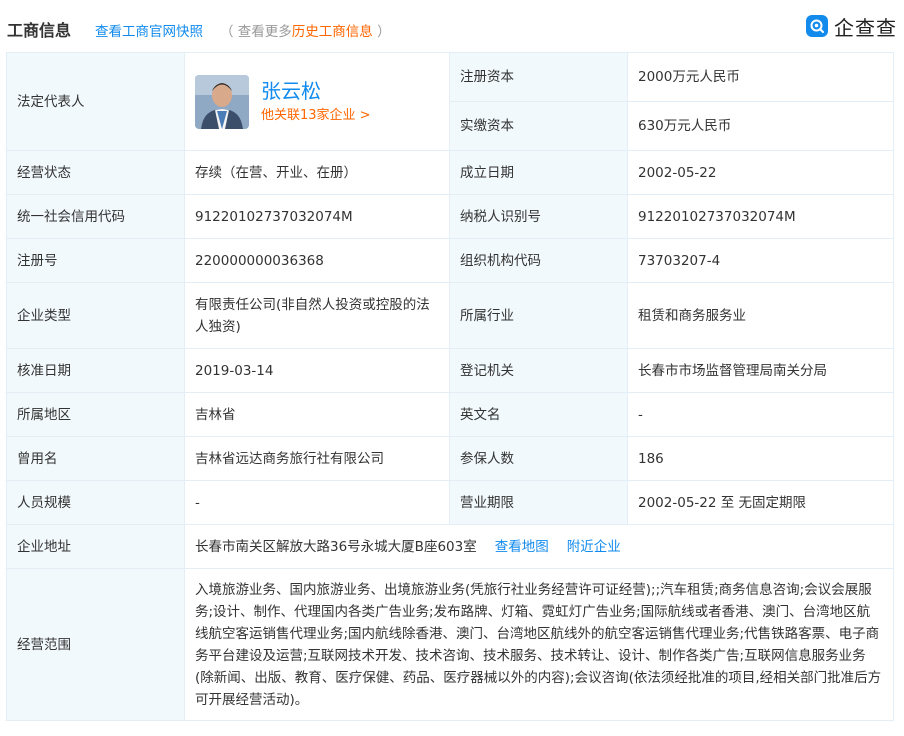 The height and width of the screenshot is (736, 904). I want to click on qcc-logo: 企查查, so click(851, 26).